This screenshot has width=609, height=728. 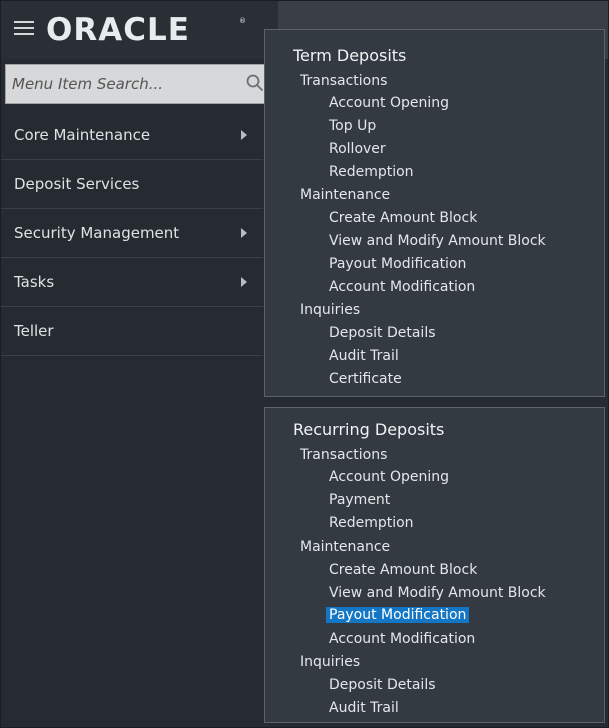 I want to click on menu-search-box, so click(x=139, y=84).